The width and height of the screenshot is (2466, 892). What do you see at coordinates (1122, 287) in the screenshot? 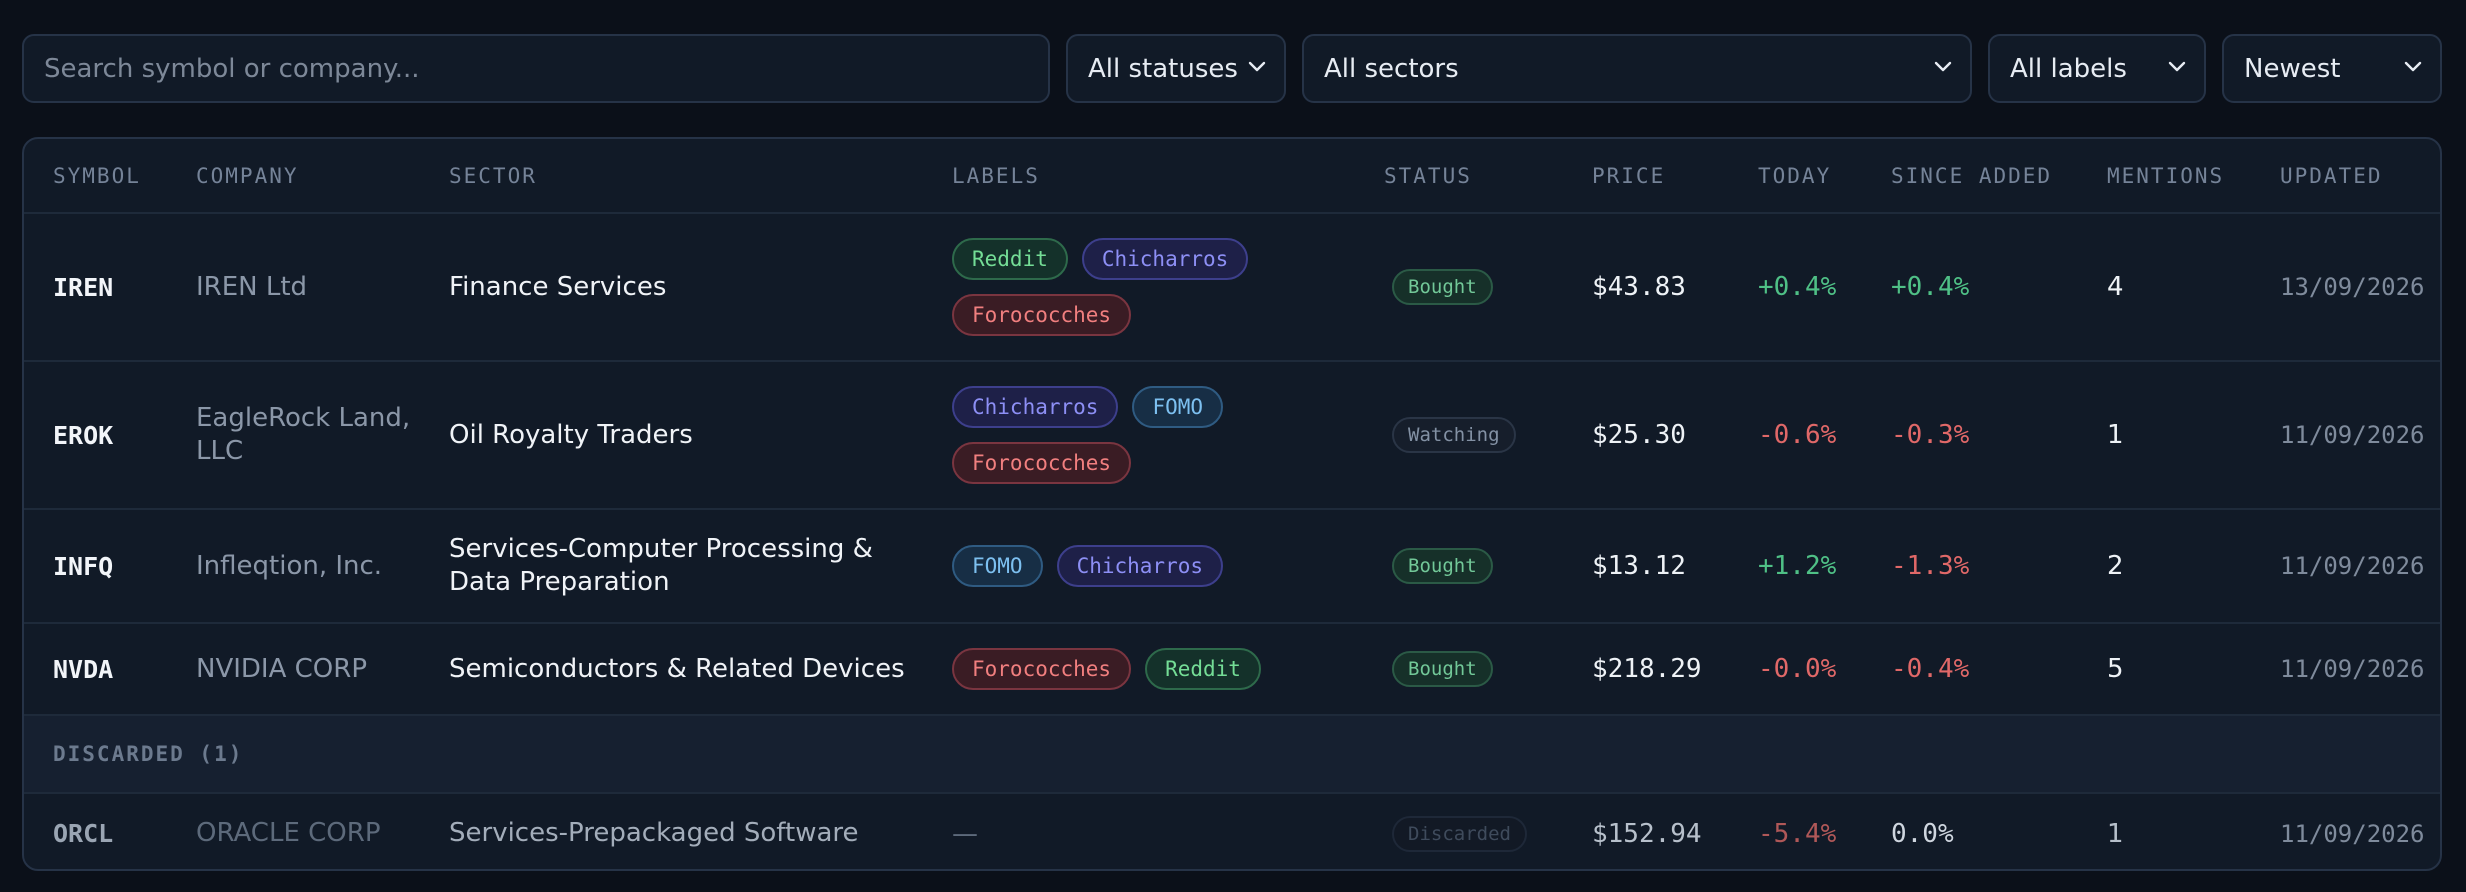
I see `labels-cell: Reddit Chicharros Forococches` at bounding box center [1122, 287].